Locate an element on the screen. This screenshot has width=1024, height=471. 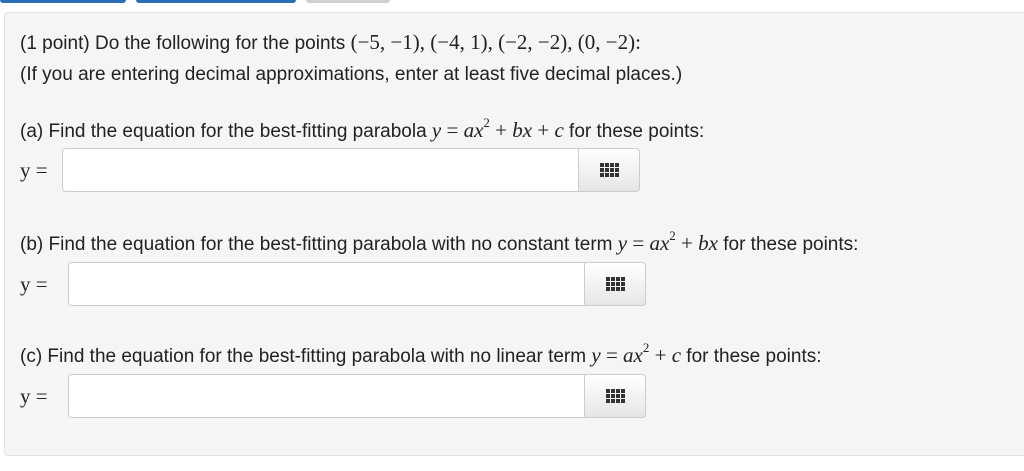
part-c-suffix: for these points: is located at coordinates (751, 356).